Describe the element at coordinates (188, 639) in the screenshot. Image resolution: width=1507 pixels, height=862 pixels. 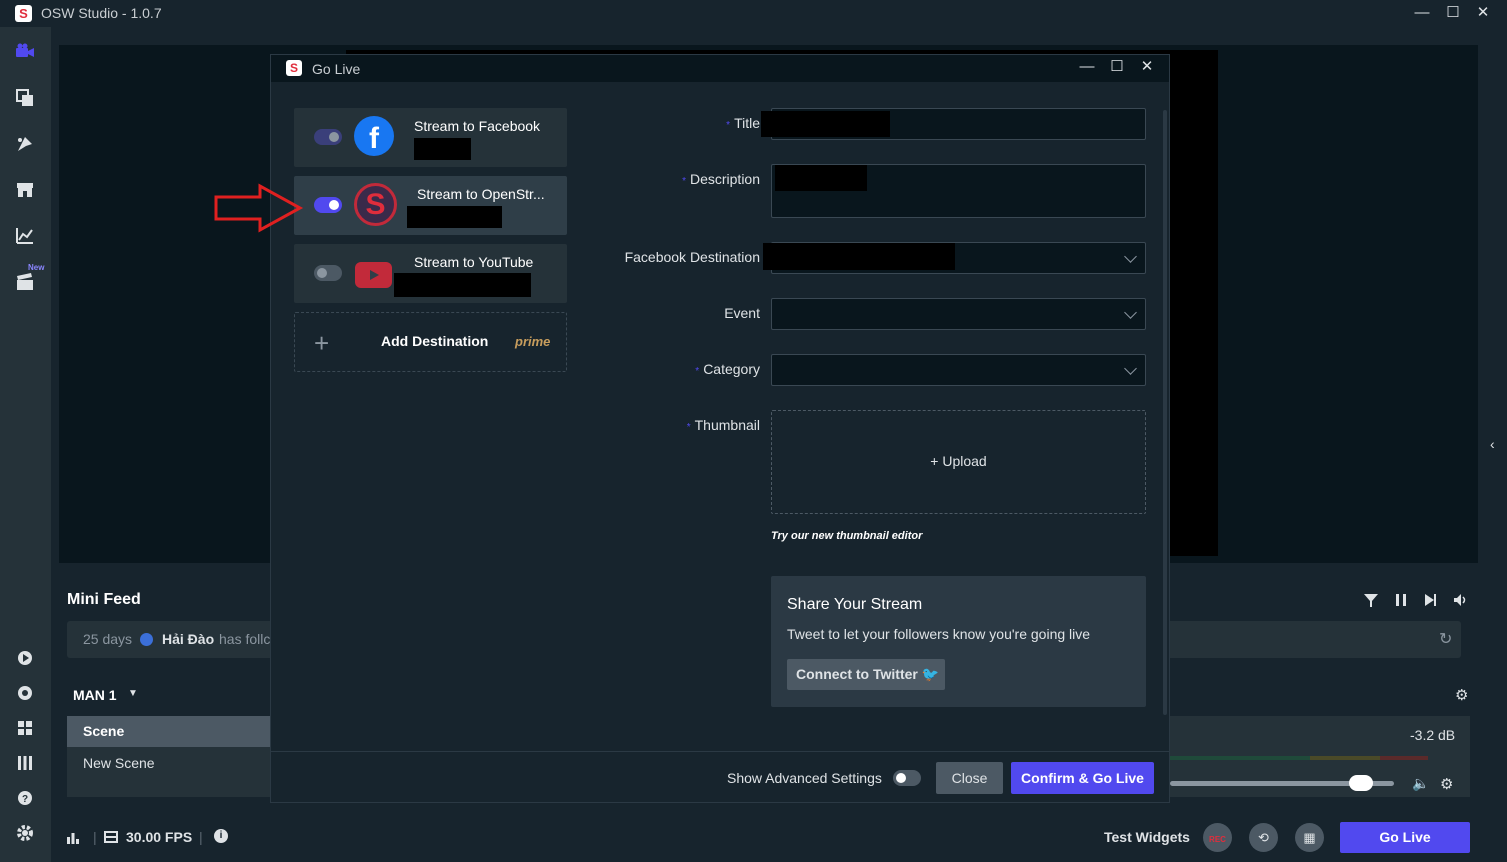
I see `feed-user: Hải Đào` at that location.